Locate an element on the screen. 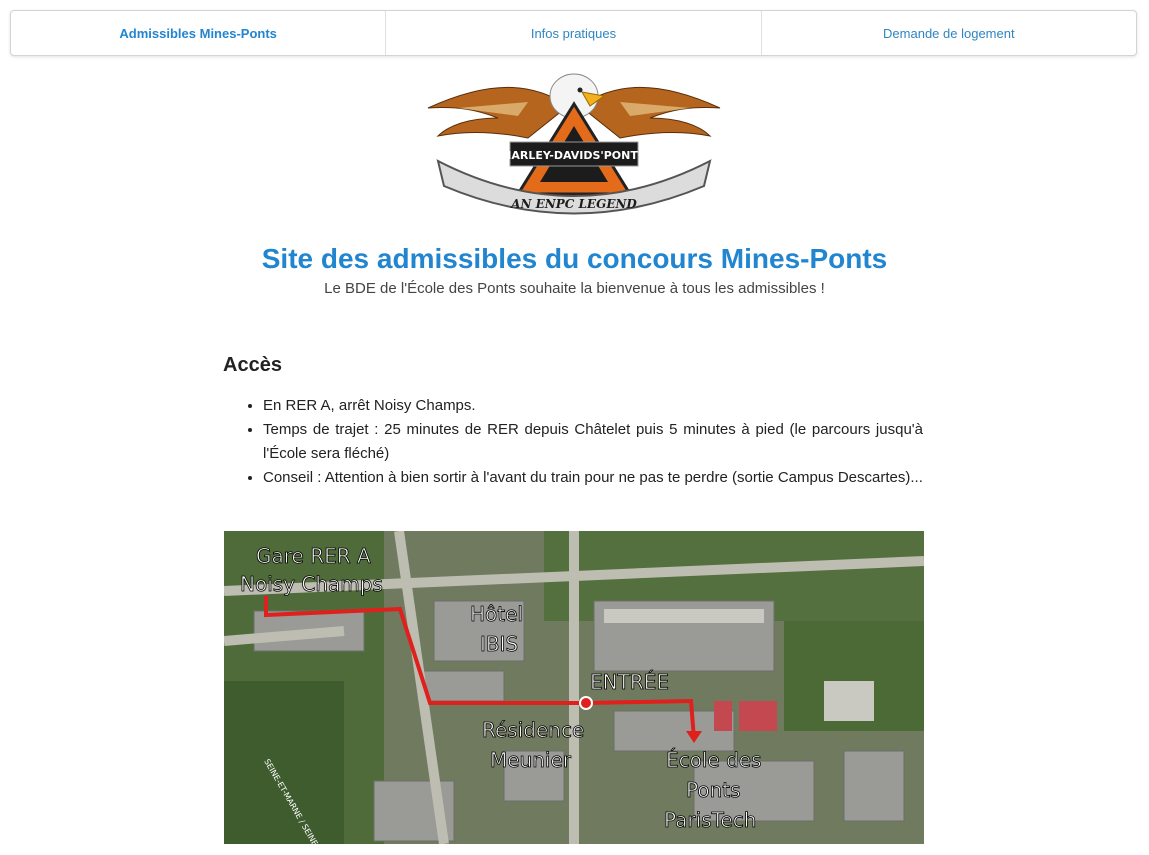  map-label-ecole-line3: ParisTech is located at coordinates (710, 820).